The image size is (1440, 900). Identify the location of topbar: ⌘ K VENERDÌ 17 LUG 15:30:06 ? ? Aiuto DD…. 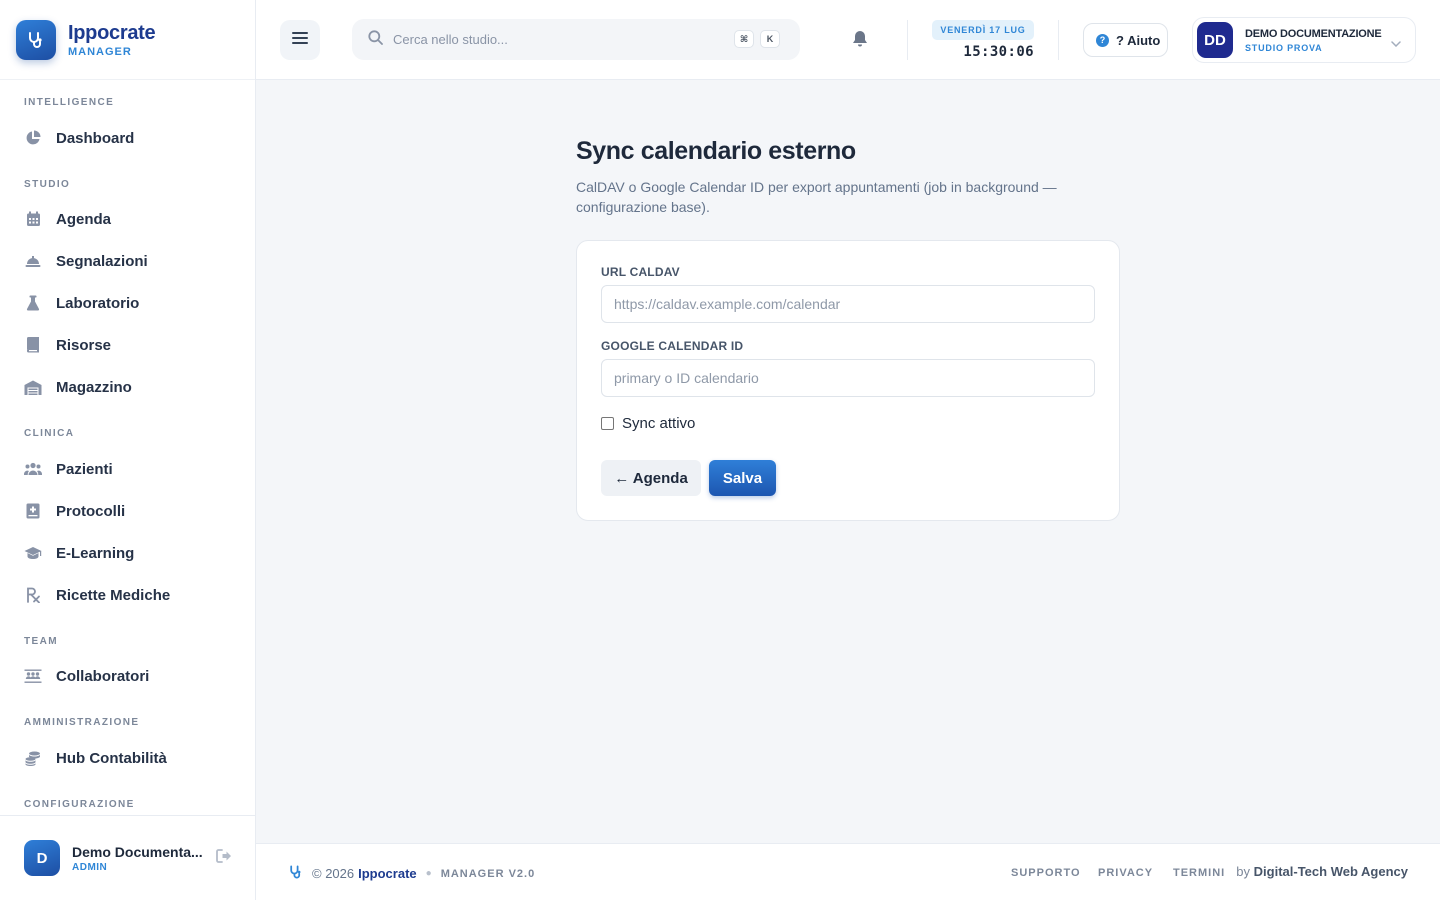
(848, 40).